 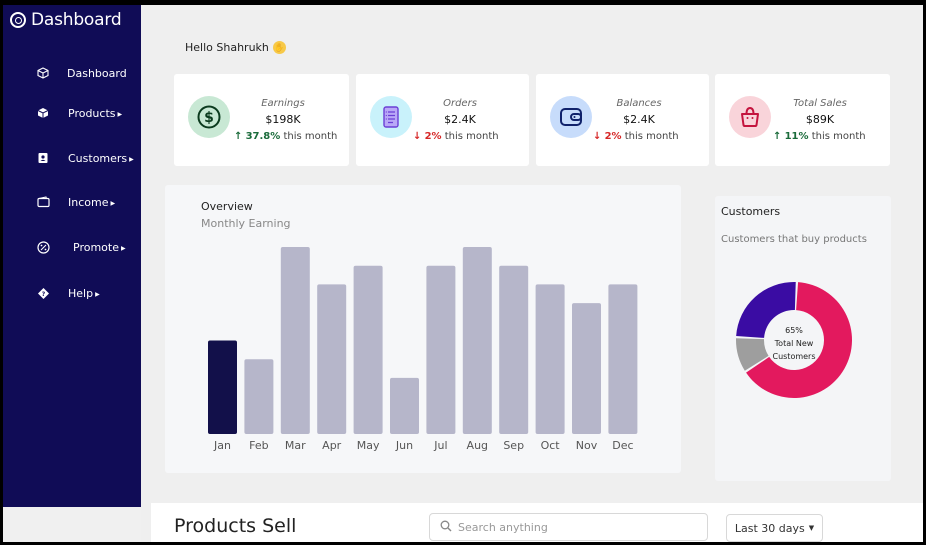 What do you see at coordinates (477, 340) in the screenshot?
I see `bar-aug` at bounding box center [477, 340].